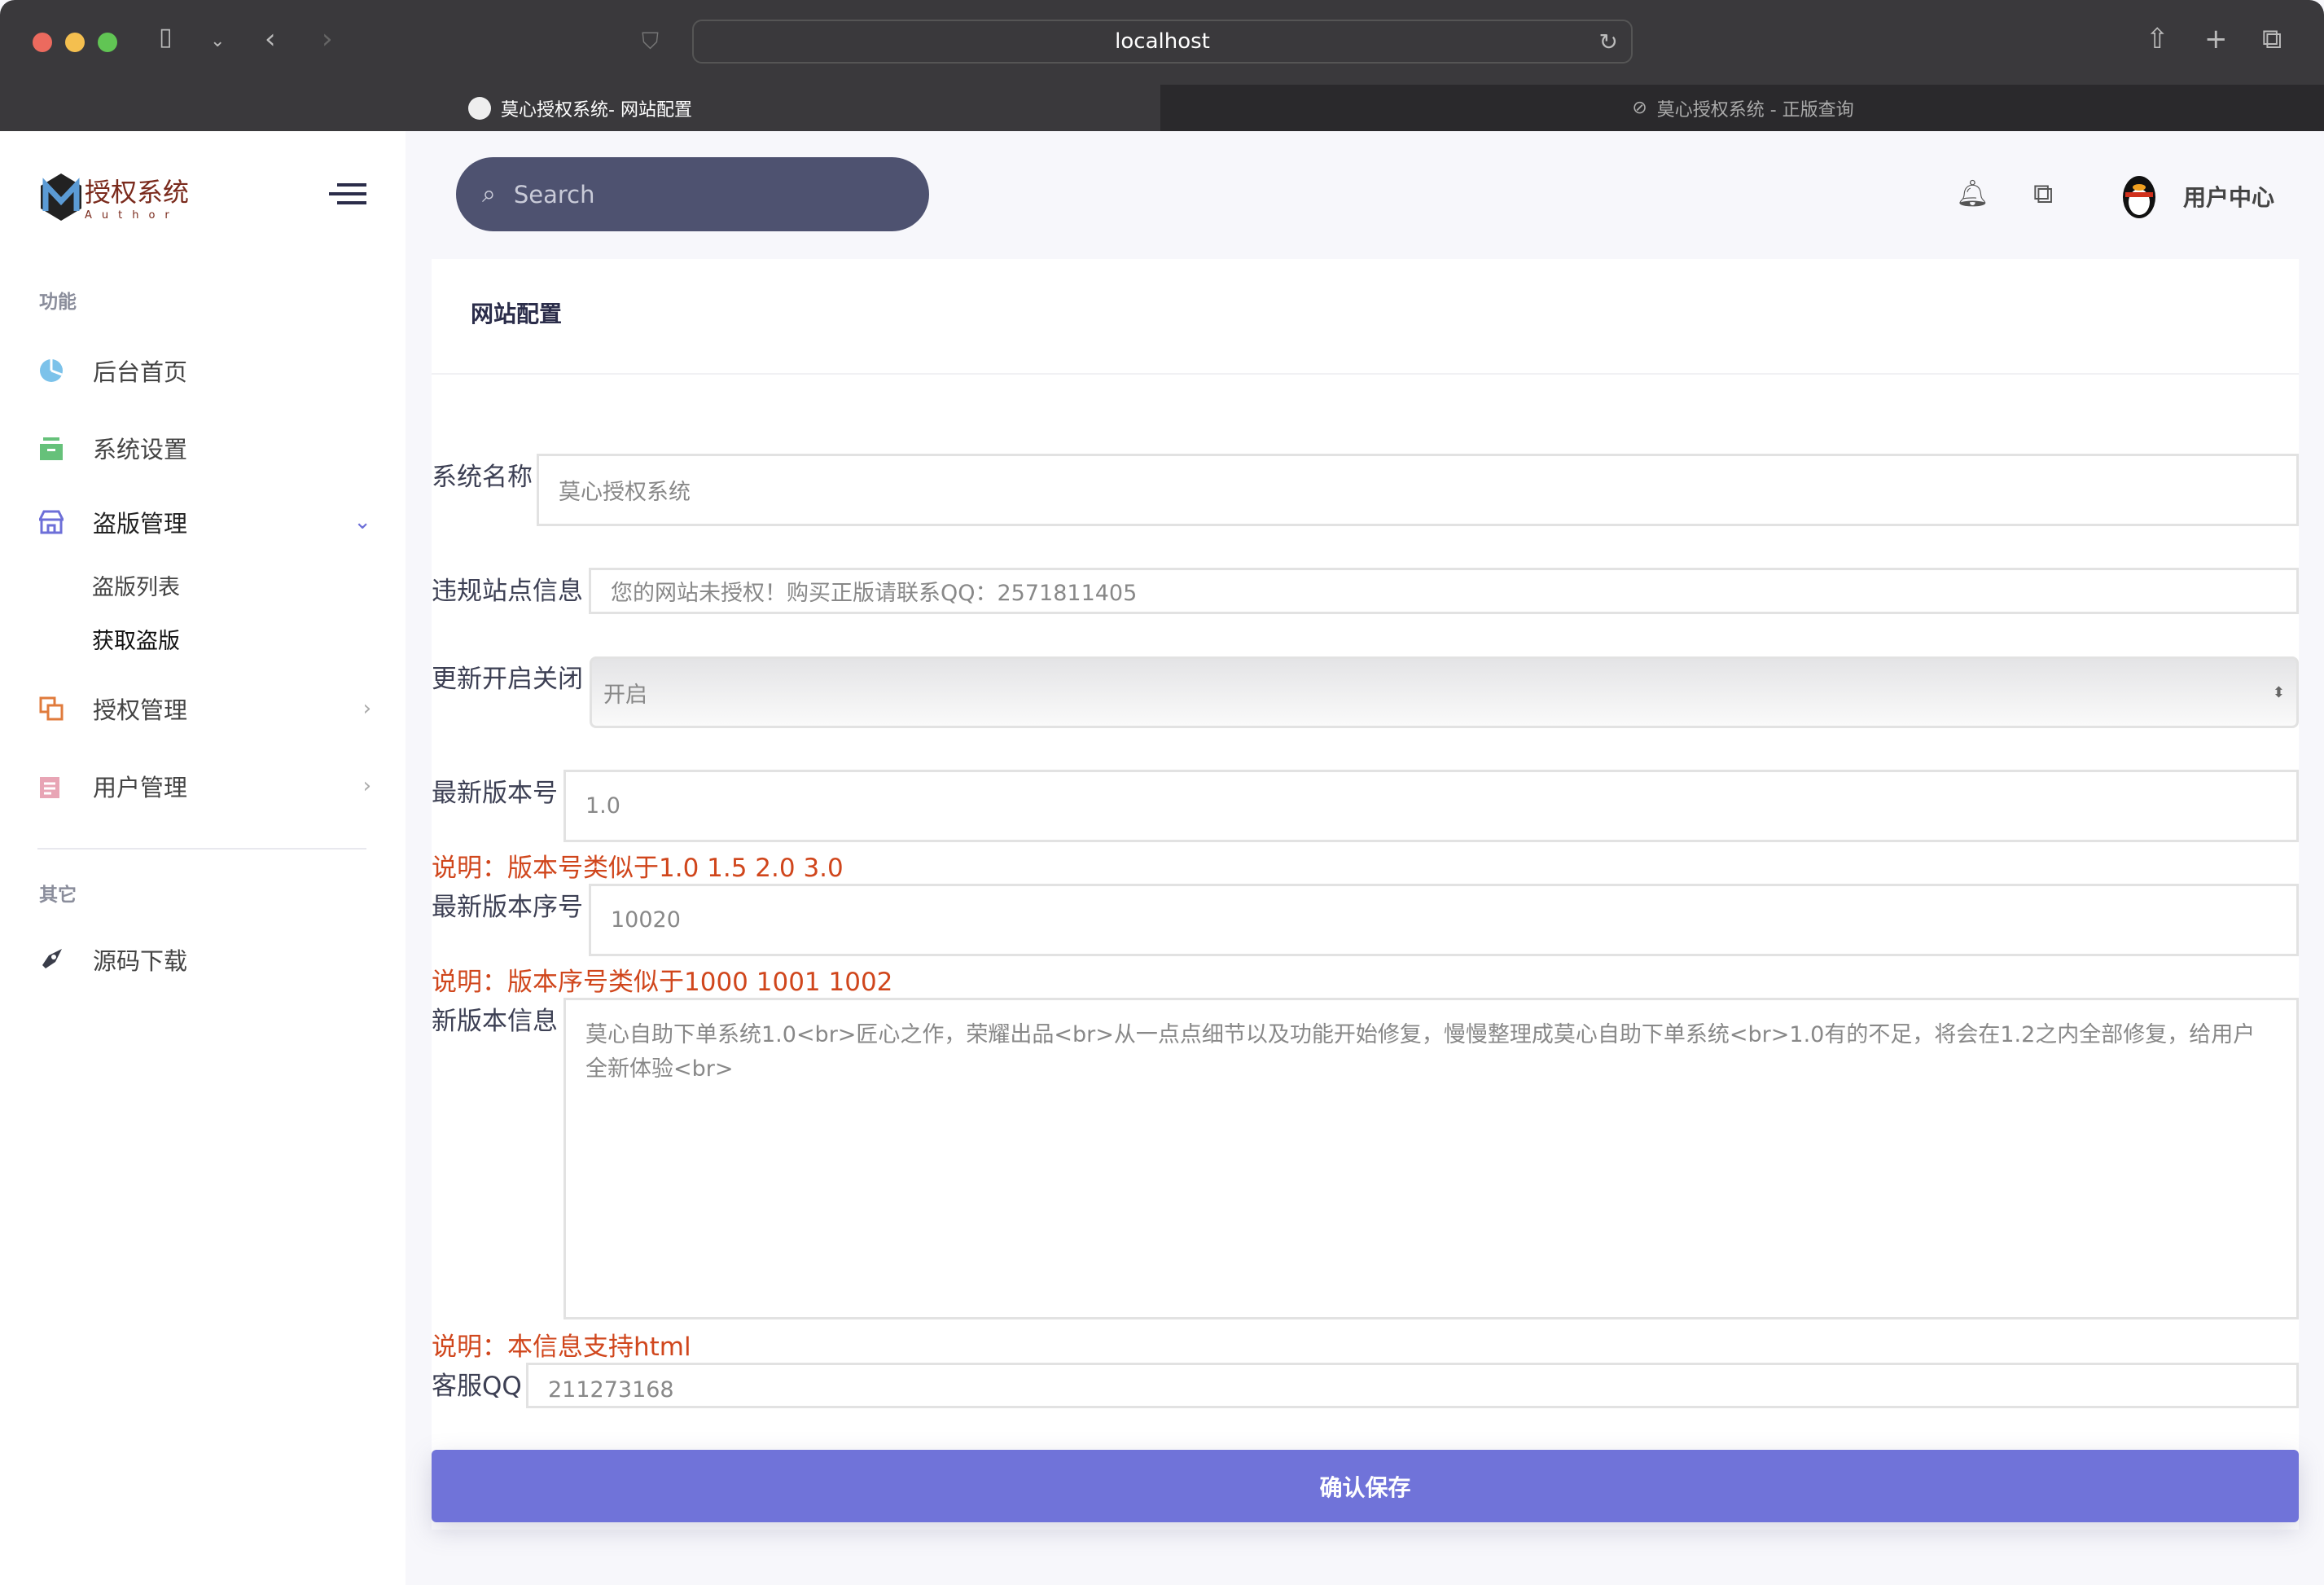  I want to click on address-bar: localhost ↻, so click(1162, 42).